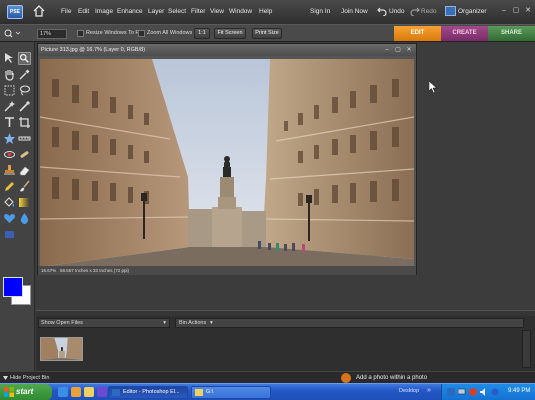 The width and height of the screenshot is (535, 400). What do you see at coordinates (429, 390) in the screenshot?
I see `chevron-double-icon: »` at bounding box center [429, 390].